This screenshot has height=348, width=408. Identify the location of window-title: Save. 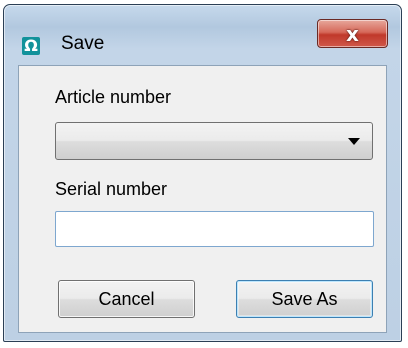
(83, 43).